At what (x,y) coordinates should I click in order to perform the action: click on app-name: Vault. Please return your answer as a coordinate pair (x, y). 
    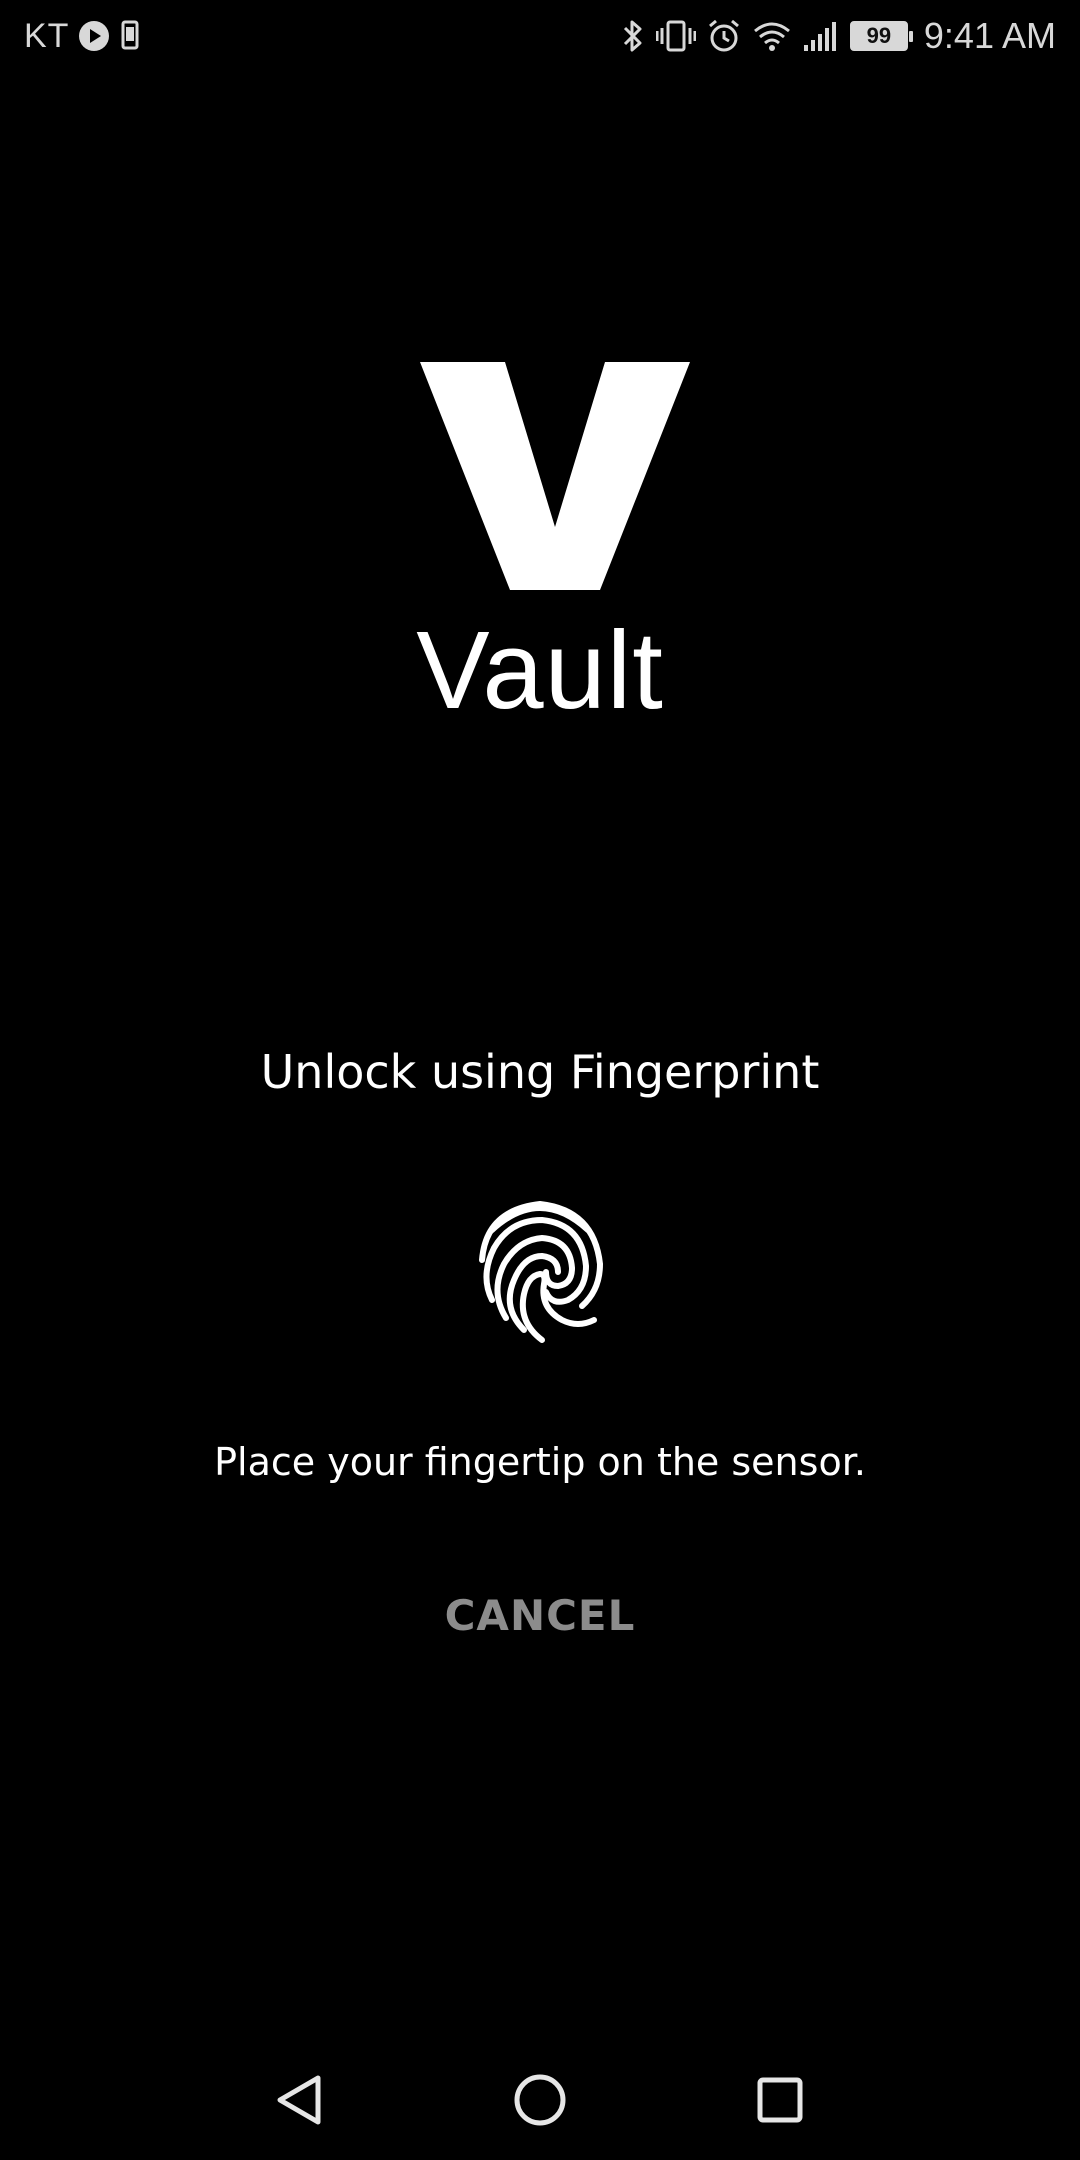
    Looking at the image, I should click on (540, 670).